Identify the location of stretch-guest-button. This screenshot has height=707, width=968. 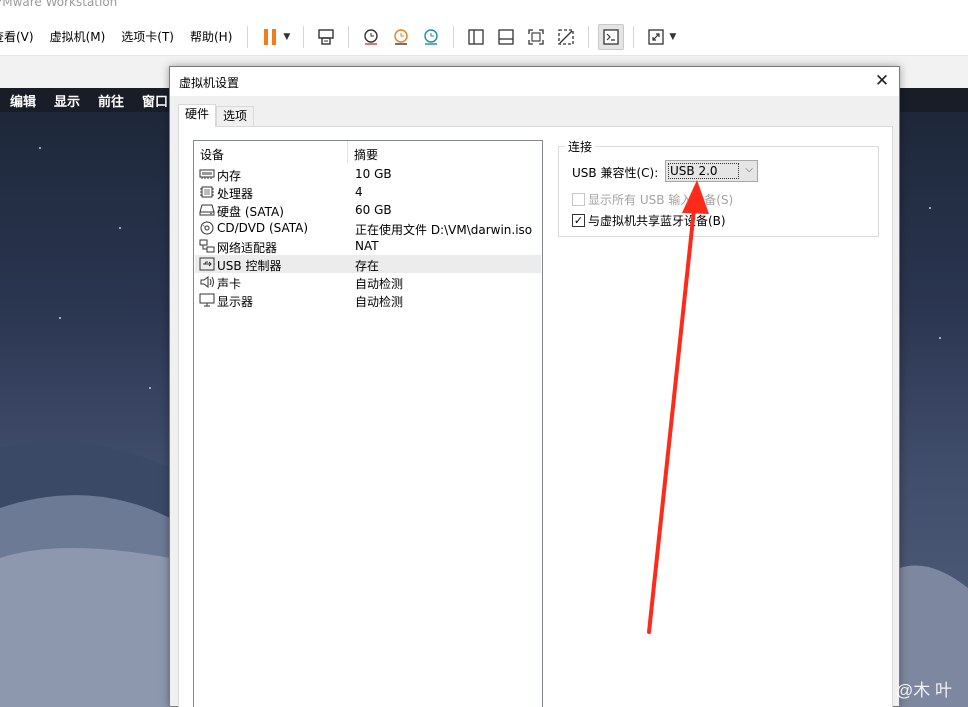
(656, 37).